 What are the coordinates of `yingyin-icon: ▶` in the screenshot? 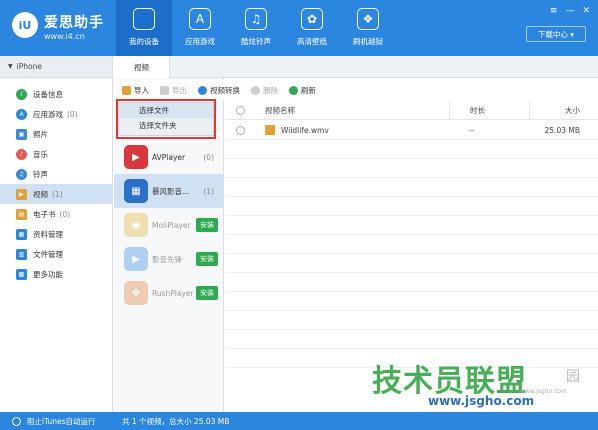 It's located at (136, 259).